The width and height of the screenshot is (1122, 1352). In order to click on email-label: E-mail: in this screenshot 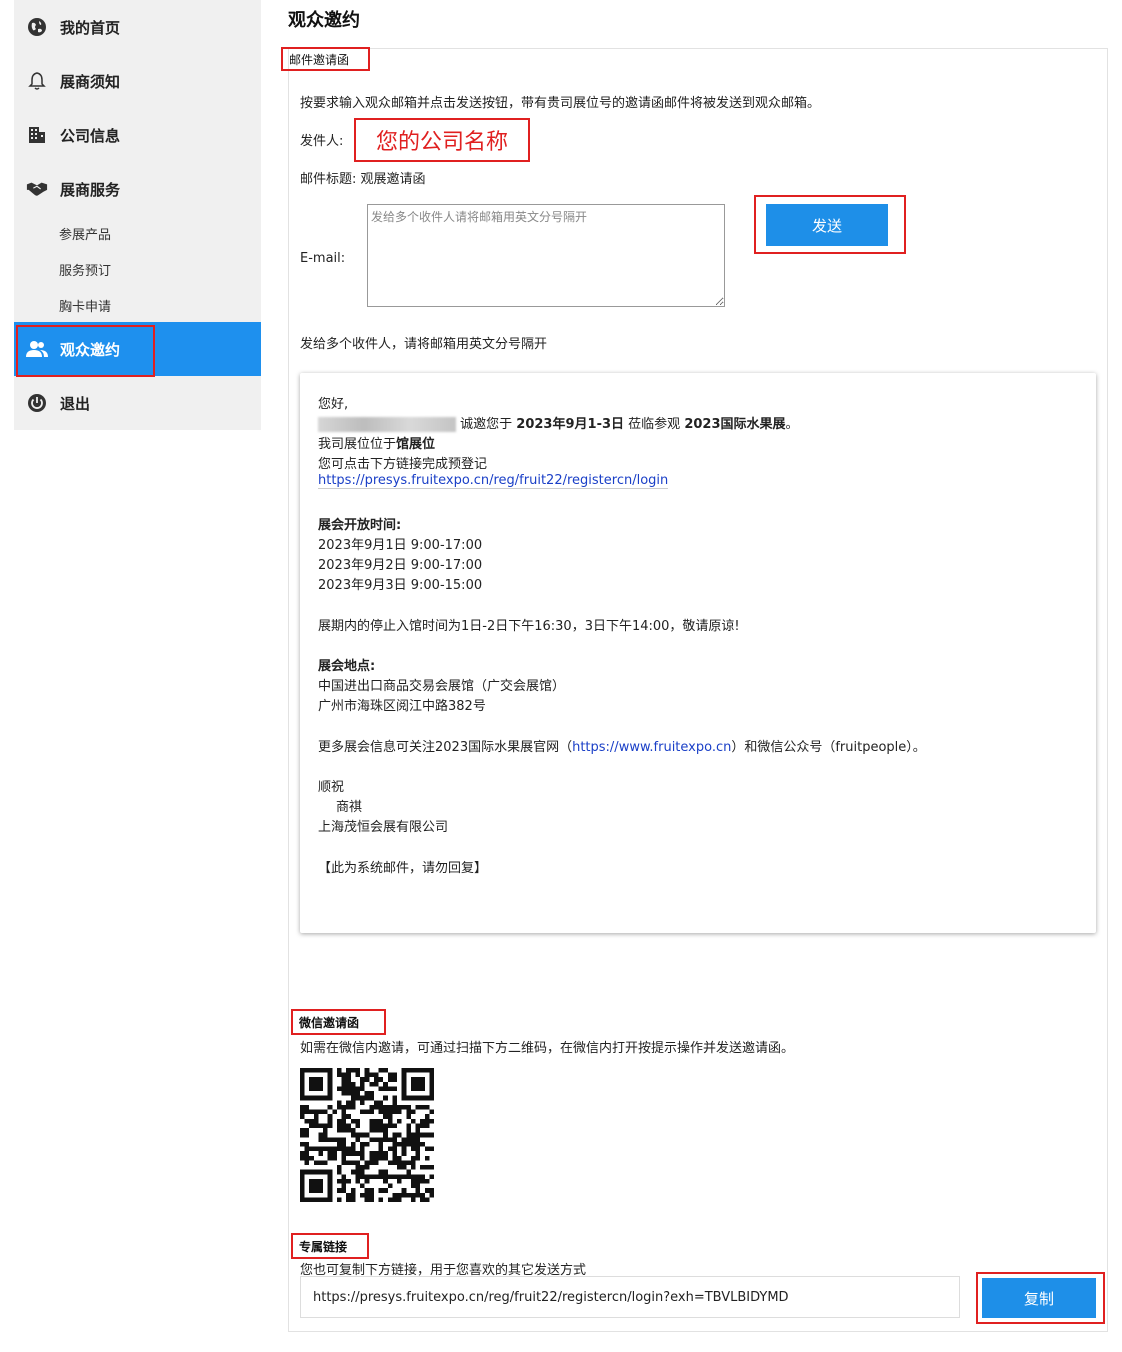, I will do `click(323, 258)`.